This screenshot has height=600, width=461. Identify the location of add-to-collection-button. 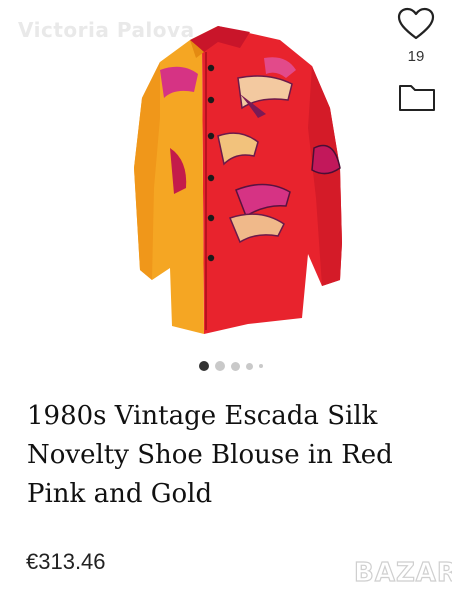
(417, 97).